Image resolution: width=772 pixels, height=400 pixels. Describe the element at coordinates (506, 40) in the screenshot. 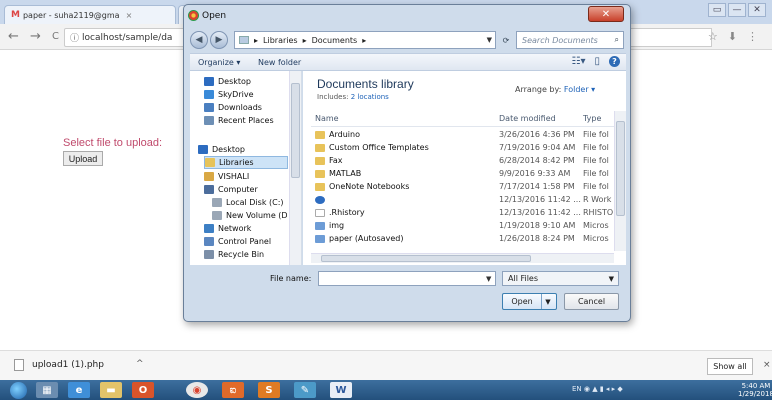

I see `refresh-icon: ⟳` at that location.